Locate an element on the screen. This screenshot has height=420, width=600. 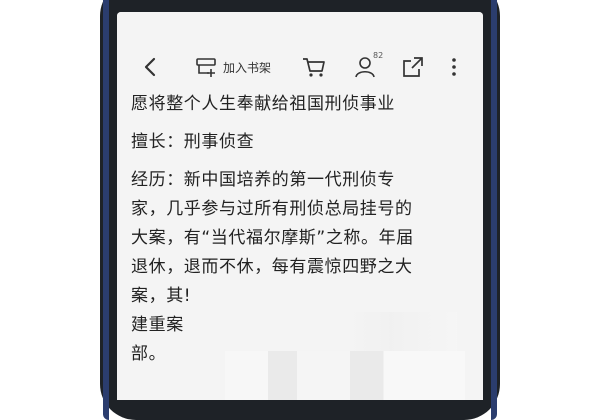
cart-button is located at coordinates (314, 67).